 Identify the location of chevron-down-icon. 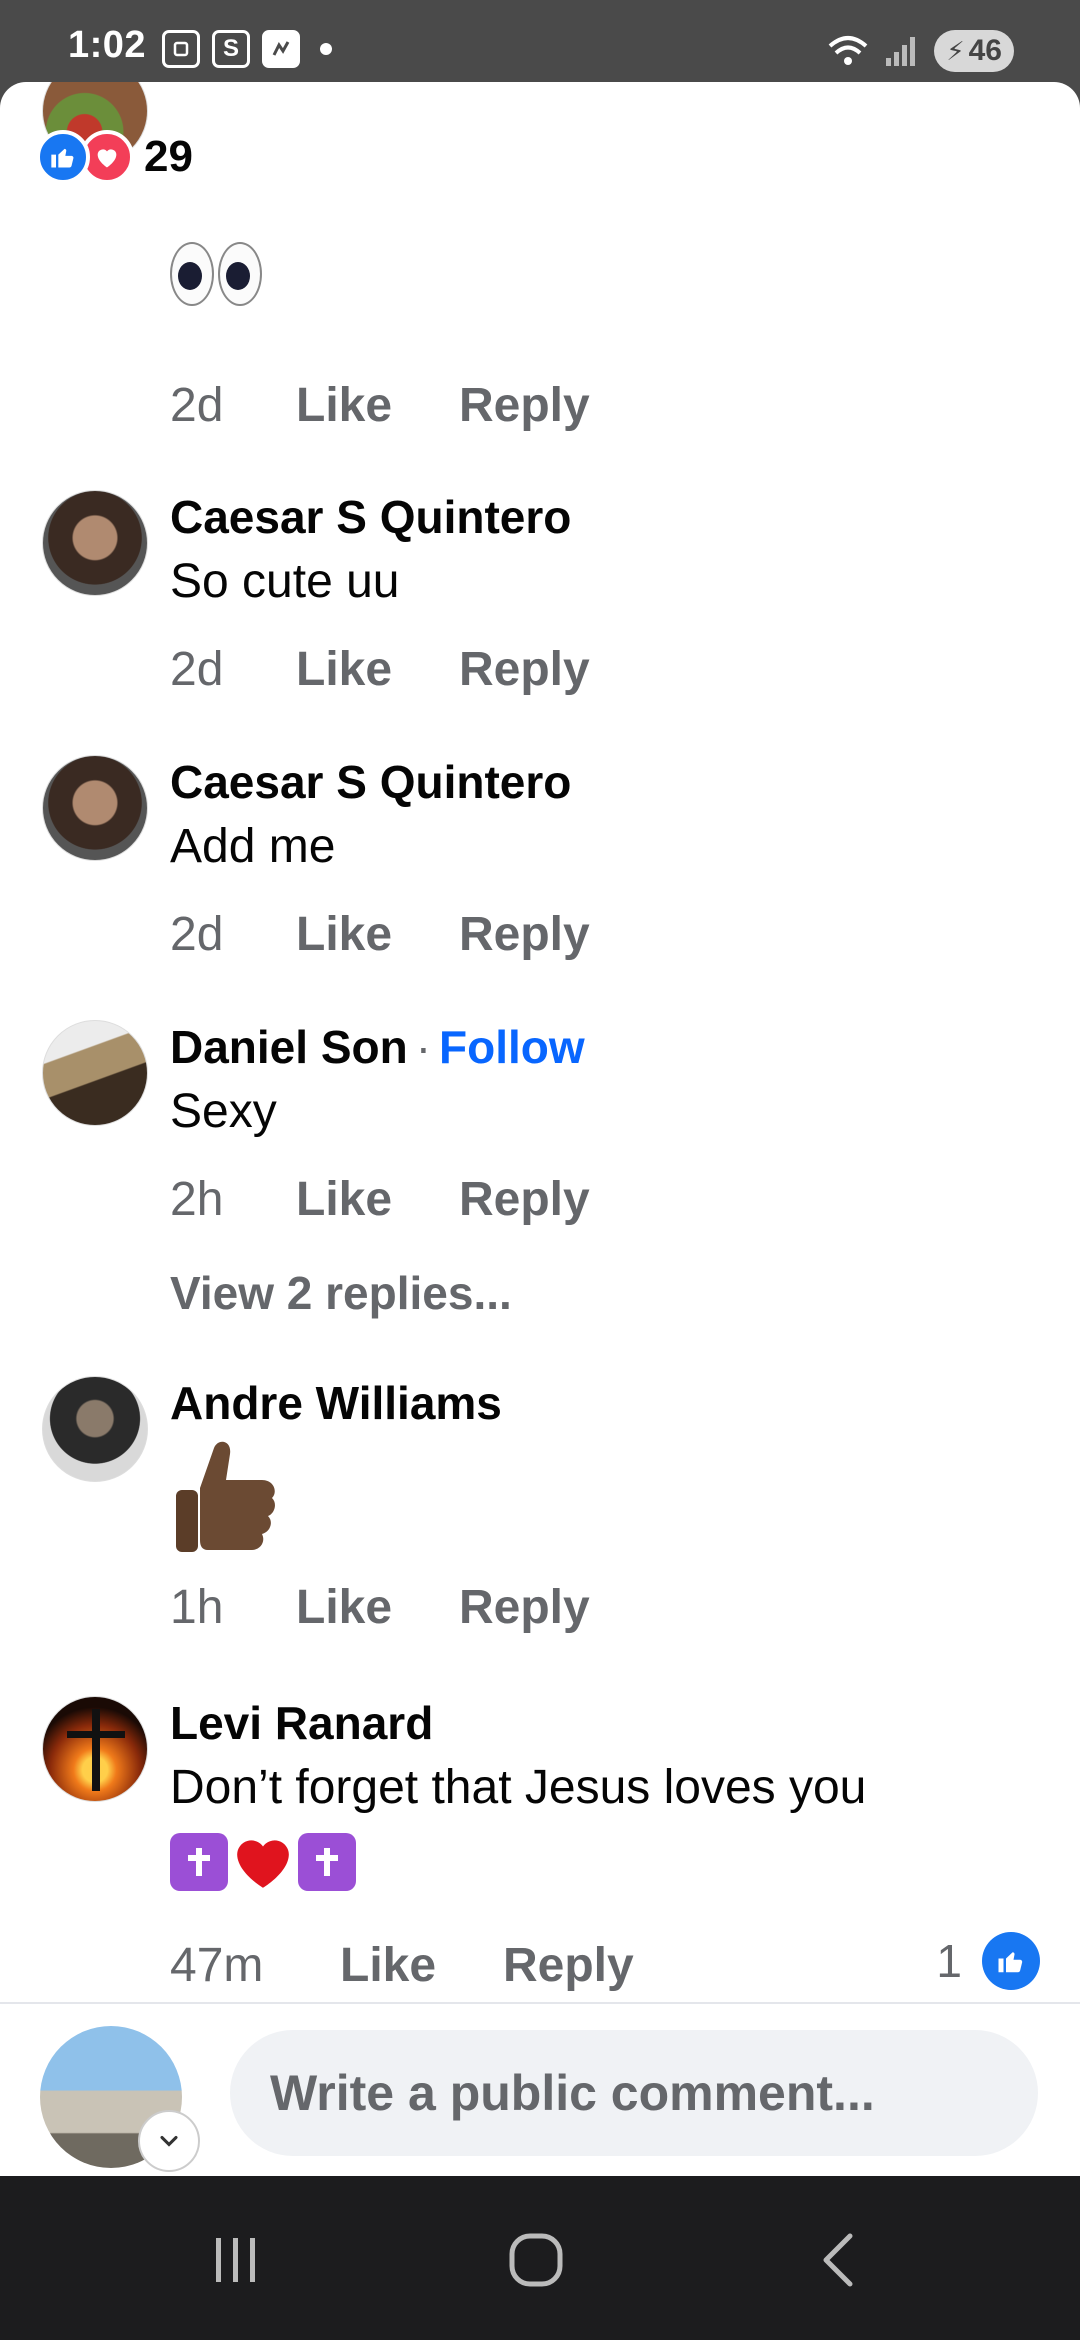
(169, 2141).